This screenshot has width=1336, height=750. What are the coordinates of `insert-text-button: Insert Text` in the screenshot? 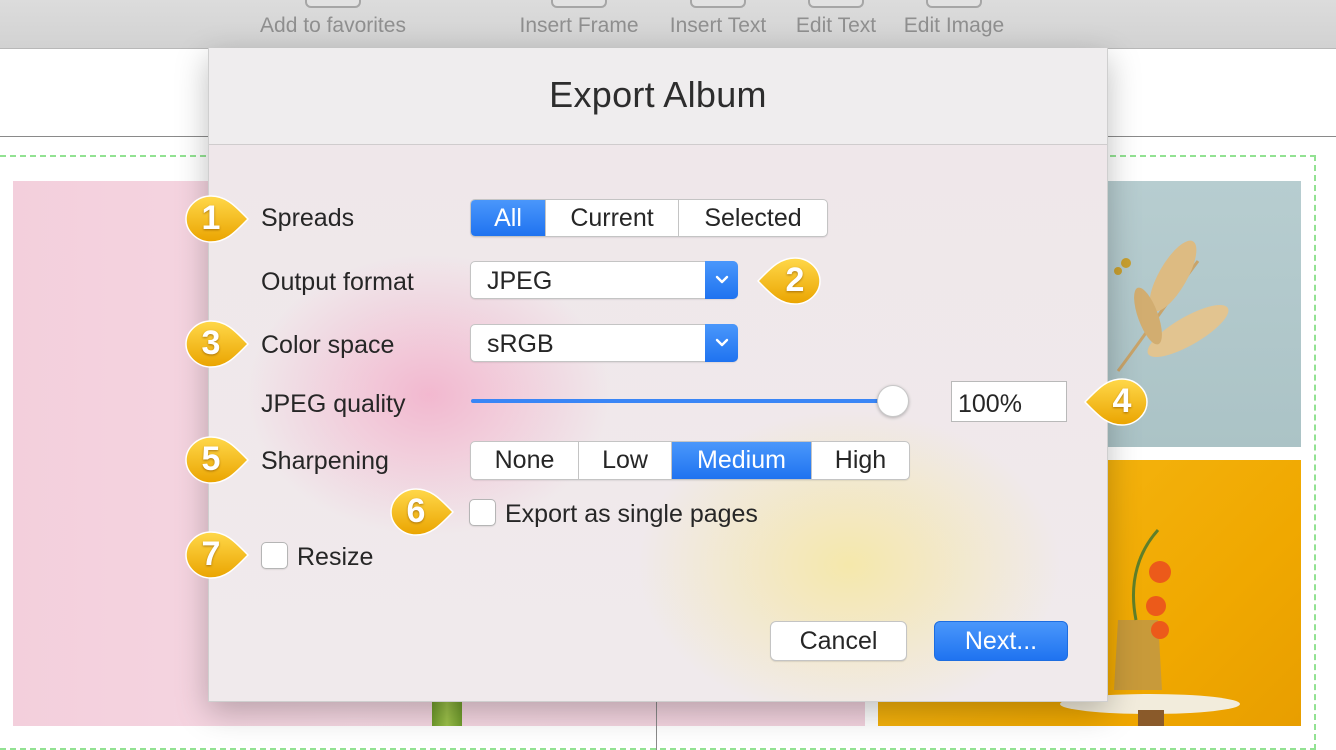 It's located at (718, 24).